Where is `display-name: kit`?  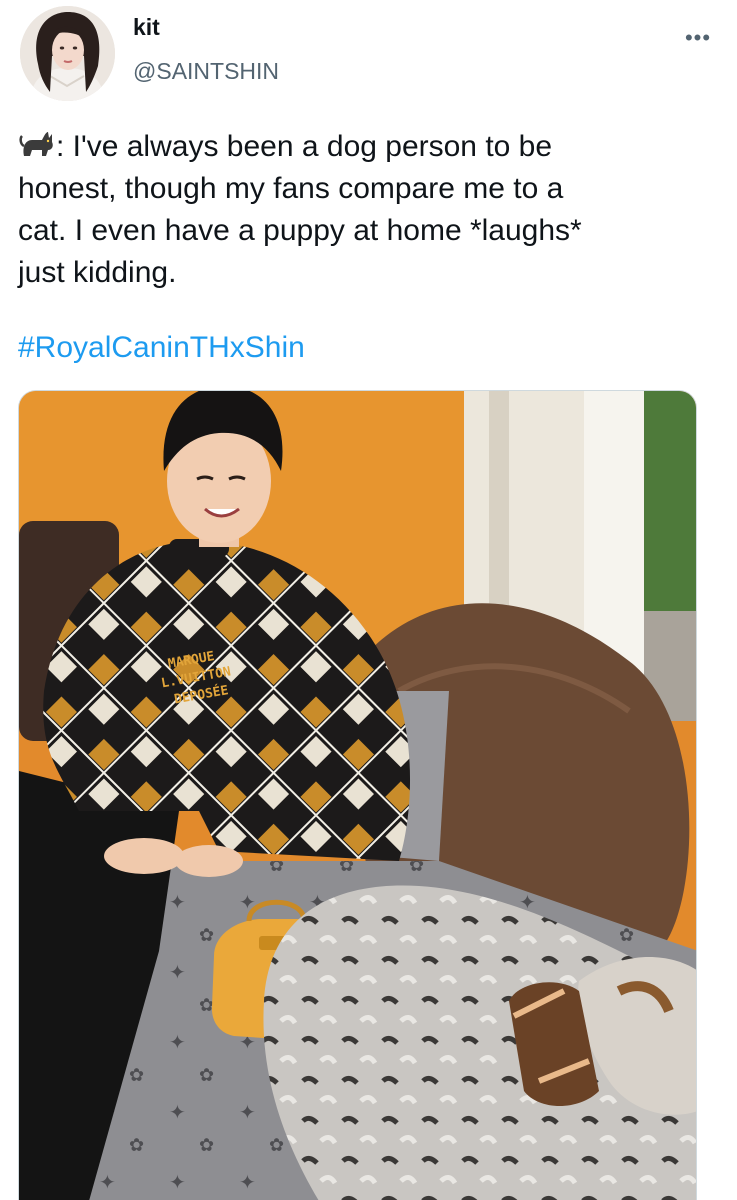 display-name: kit is located at coordinates (146, 27).